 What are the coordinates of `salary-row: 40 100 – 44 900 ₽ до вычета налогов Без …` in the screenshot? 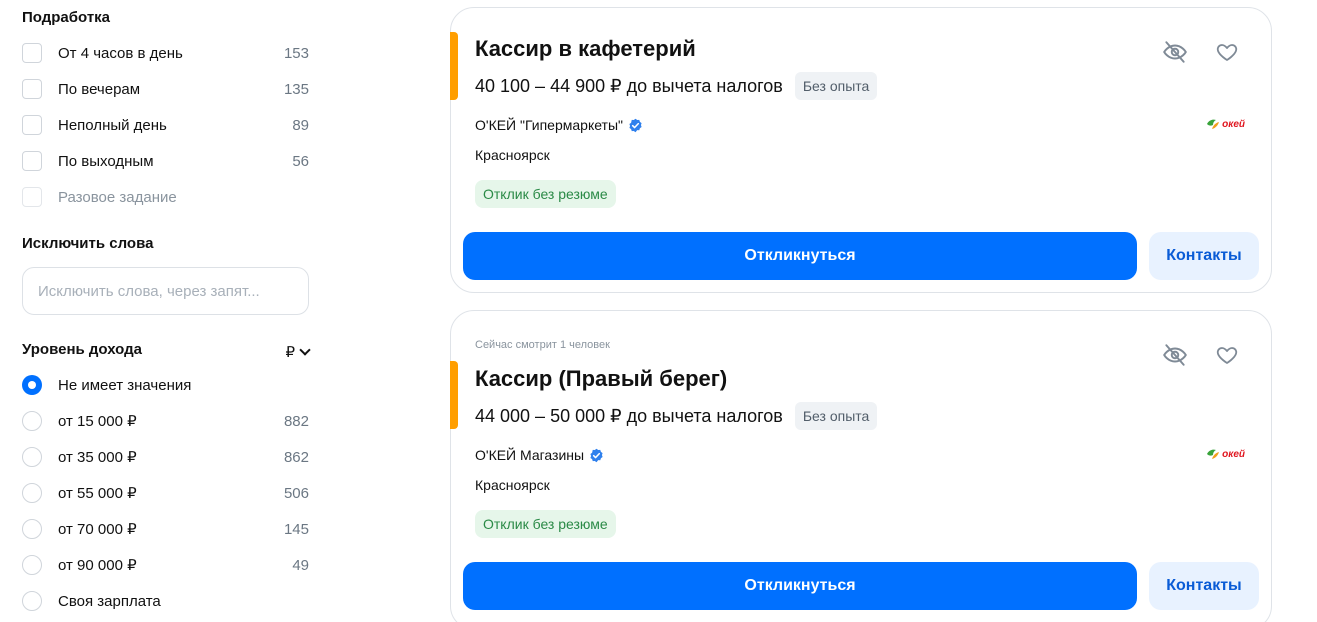 It's located at (676, 86).